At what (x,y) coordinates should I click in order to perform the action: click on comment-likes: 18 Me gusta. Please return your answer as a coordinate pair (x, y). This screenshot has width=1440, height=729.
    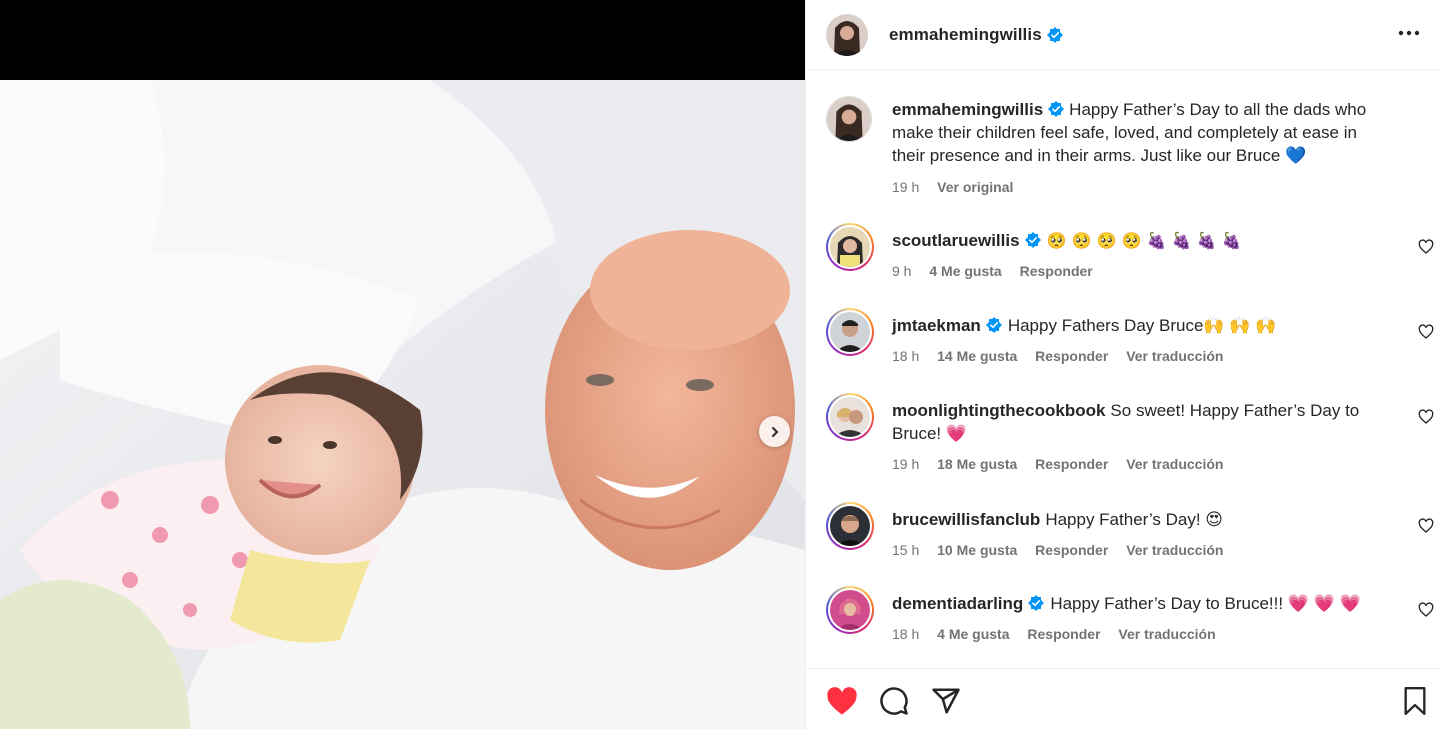
    Looking at the image, I should click on (977, 464).